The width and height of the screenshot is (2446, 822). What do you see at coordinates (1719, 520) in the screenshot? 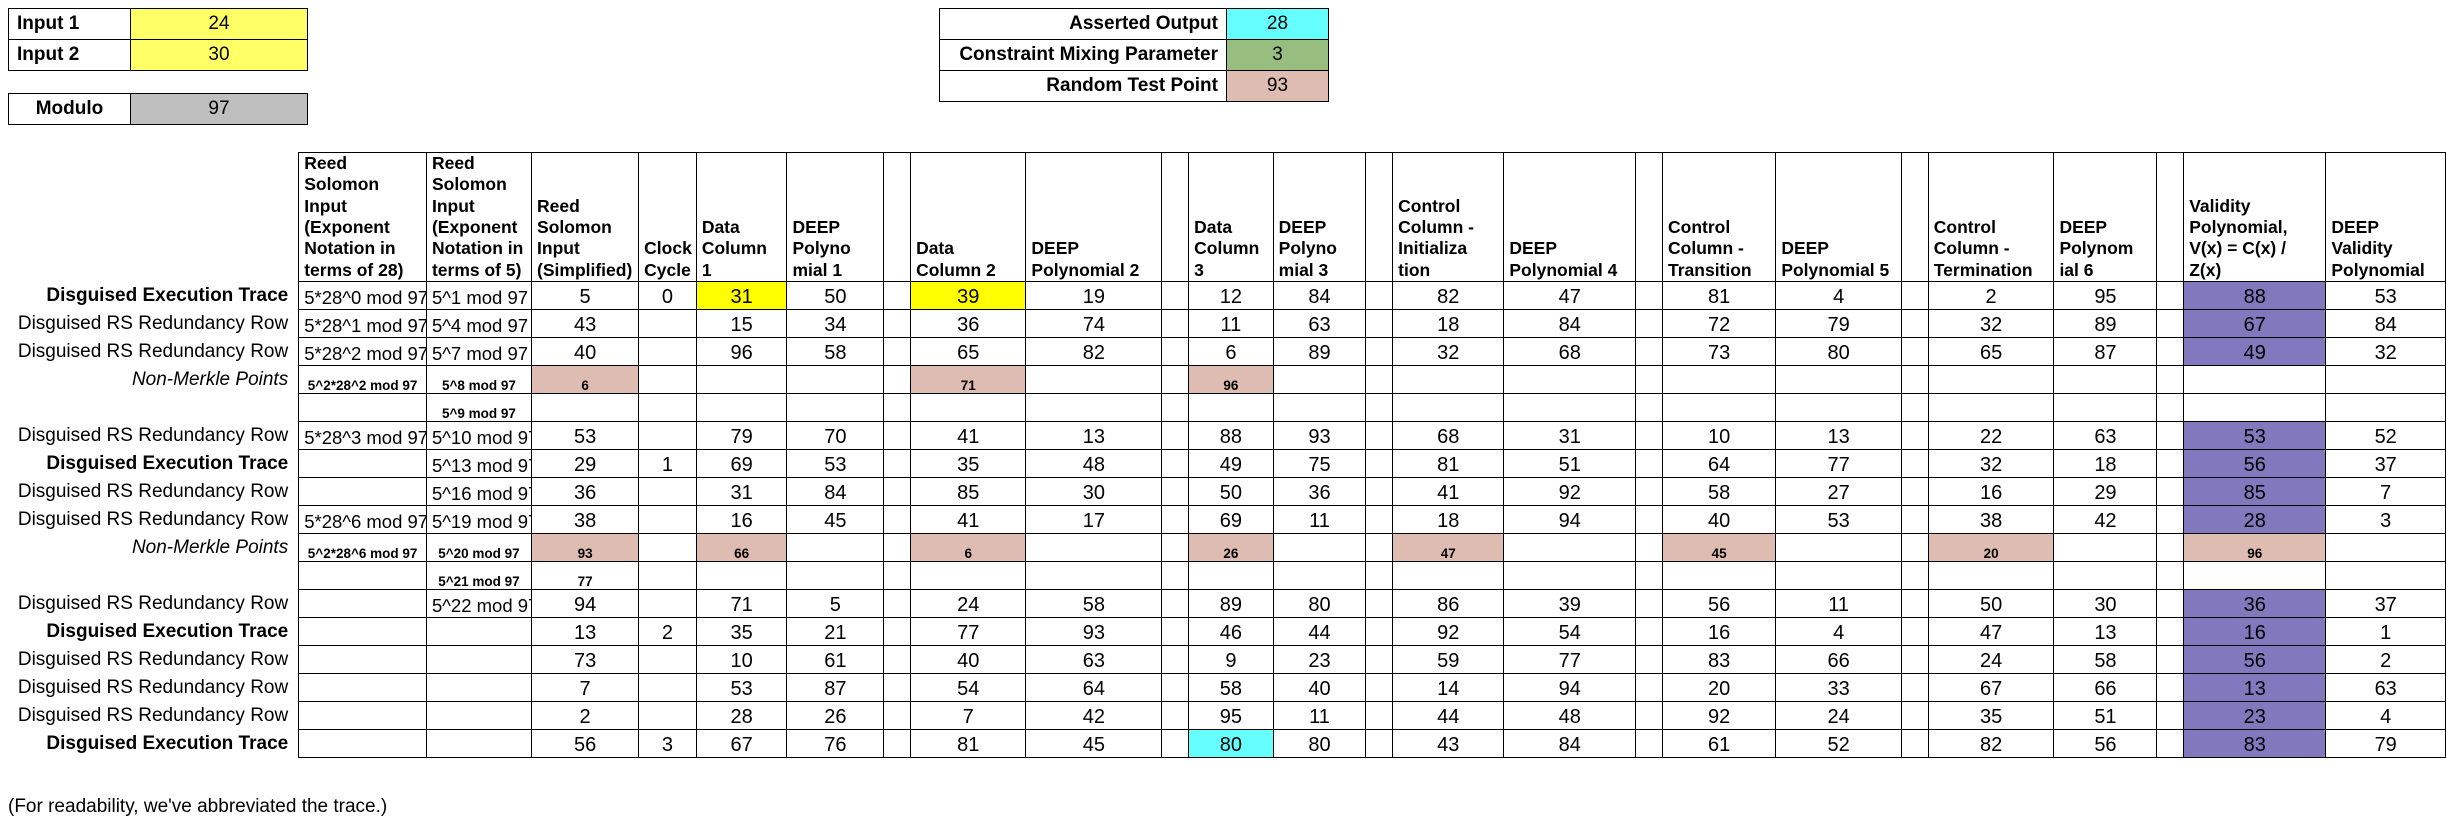
I see `trace-cell: 40` at bounding box center [1719, 520].